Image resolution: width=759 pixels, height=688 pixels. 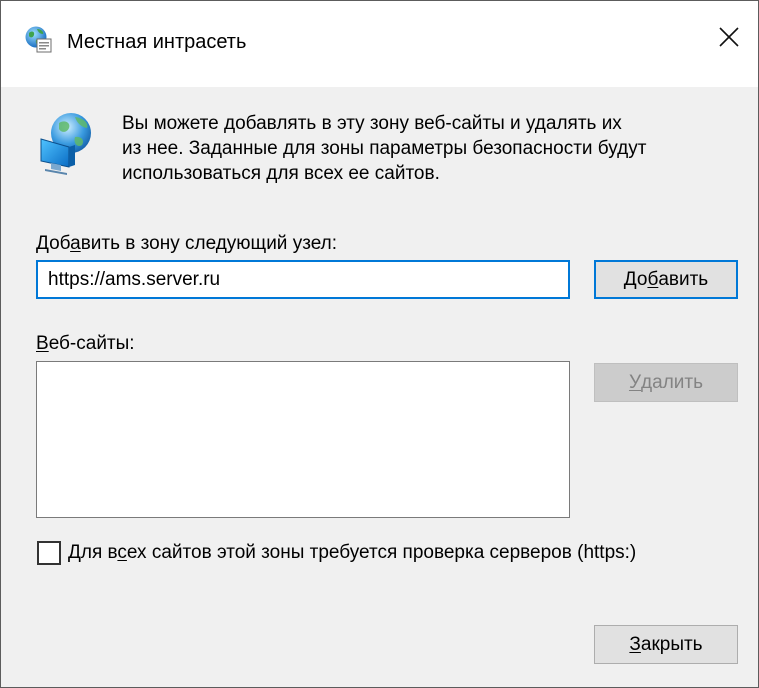 I want to click on websites-label: Веб-сайты:, so click(x=85, y=343).